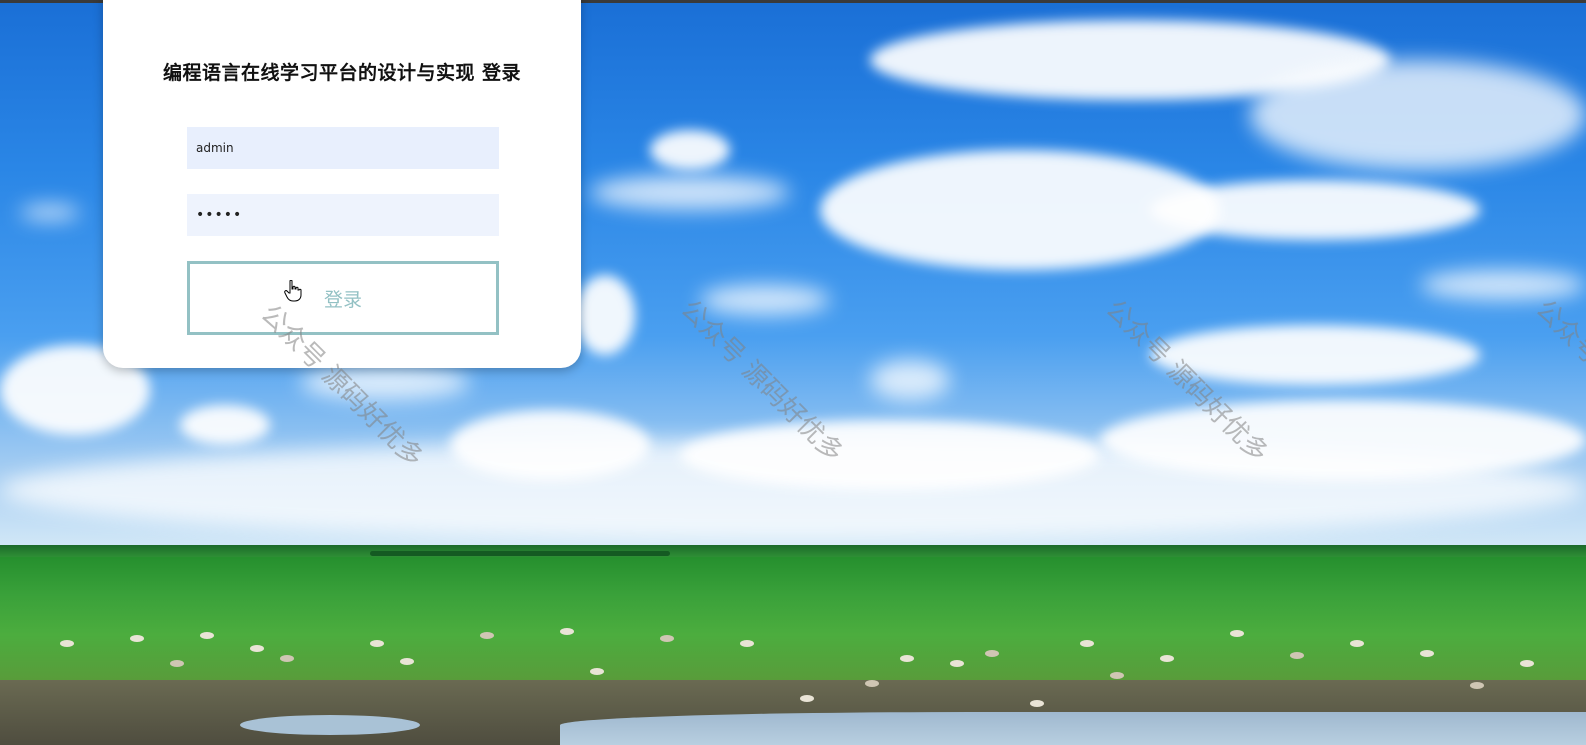 This screenshot has height=745, width=1586. Describe the element at coordinates (793, 551) in the screenshot. I see `horizon` at that location.